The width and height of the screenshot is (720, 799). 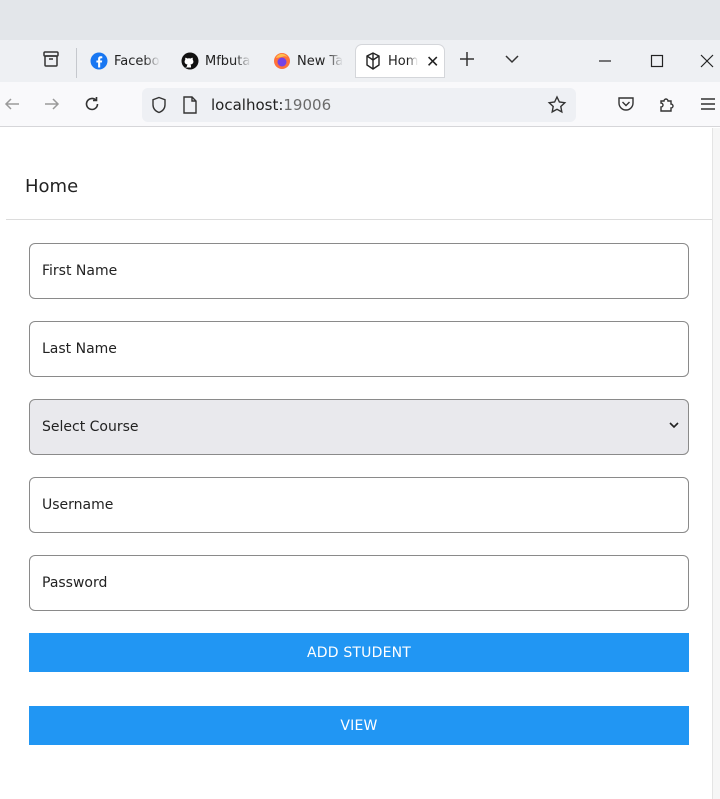 What do you see at coordinates (667, 104) in the screenshot?
I see `extensions-icon` at bounding box center [667, 104].